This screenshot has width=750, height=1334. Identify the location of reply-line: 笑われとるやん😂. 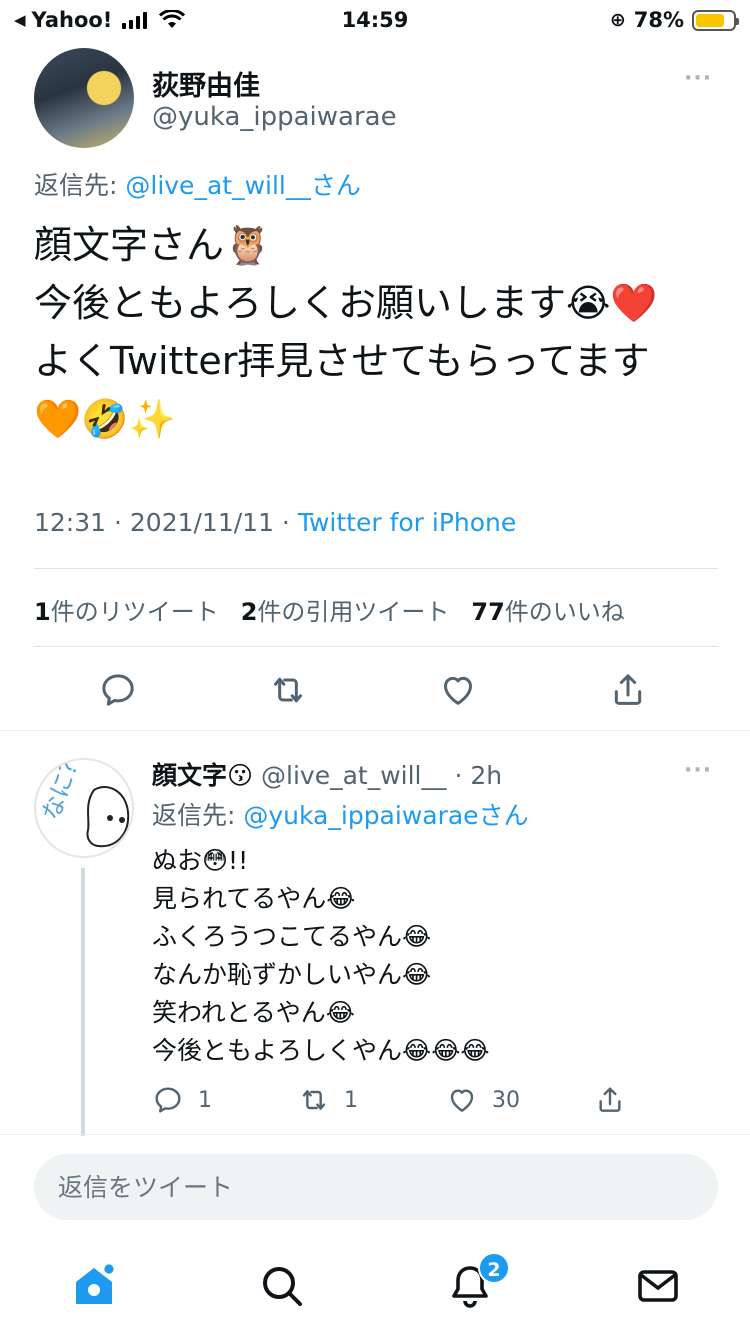
(253, 1012).